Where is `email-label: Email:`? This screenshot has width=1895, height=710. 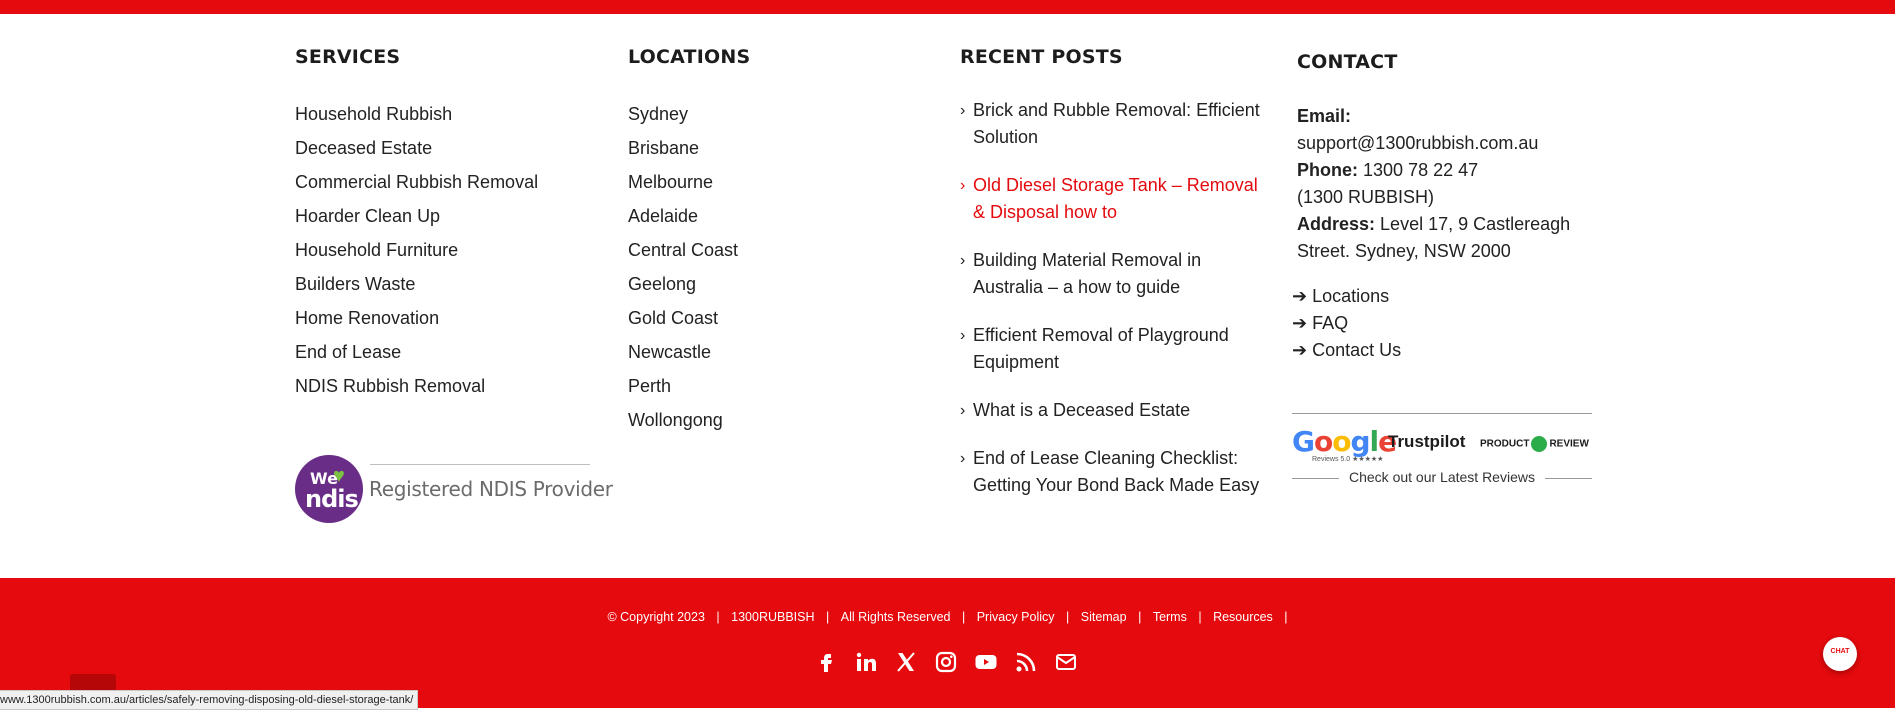 email-label: Email: is located at coordinates (1324, 116).